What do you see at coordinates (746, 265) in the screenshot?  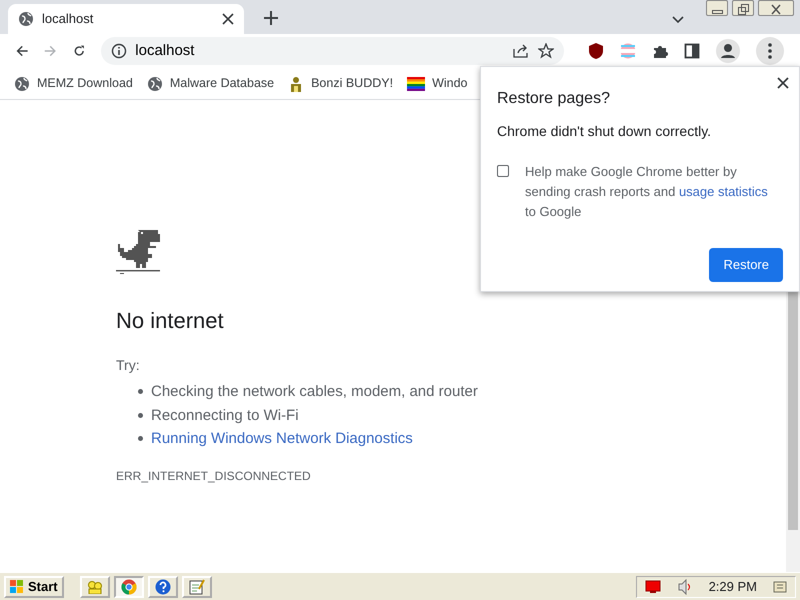 I see `restore-button: Restore` at bounding box center [746, 265].